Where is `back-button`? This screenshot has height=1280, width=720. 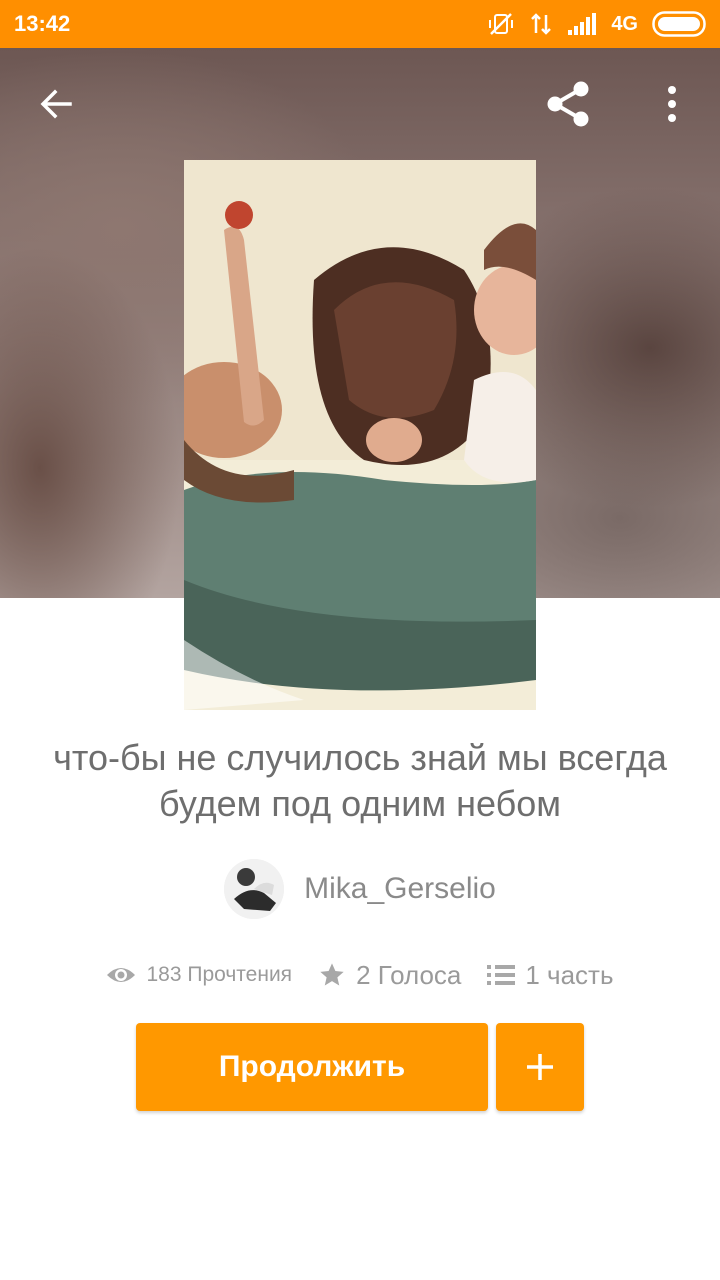 back-button is located at coordinates (56, 104).